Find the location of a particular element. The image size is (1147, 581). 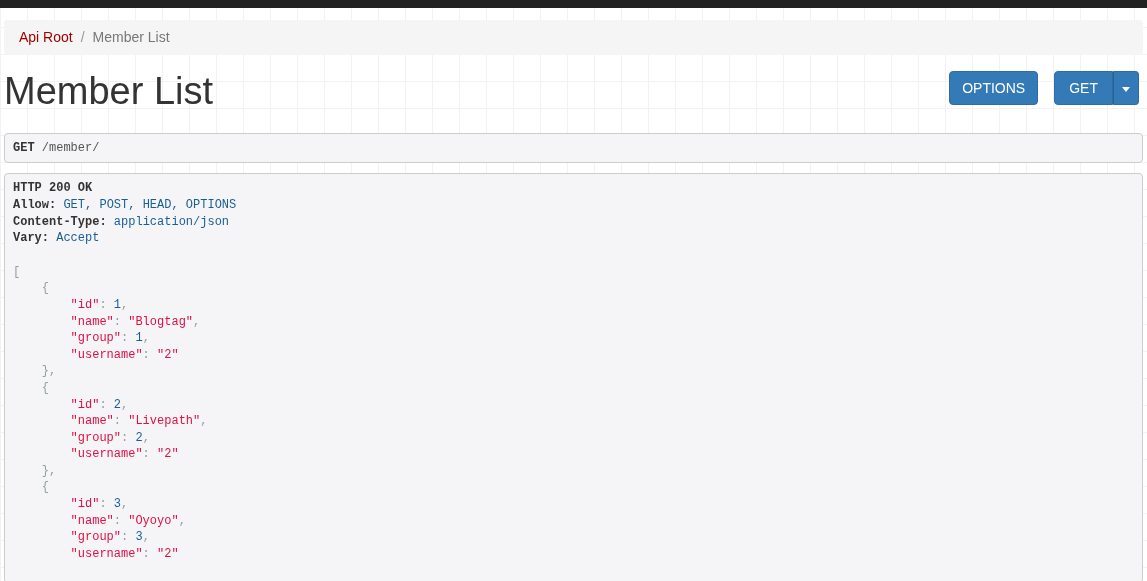

code-line: [ is located at coordinates (17, 272).